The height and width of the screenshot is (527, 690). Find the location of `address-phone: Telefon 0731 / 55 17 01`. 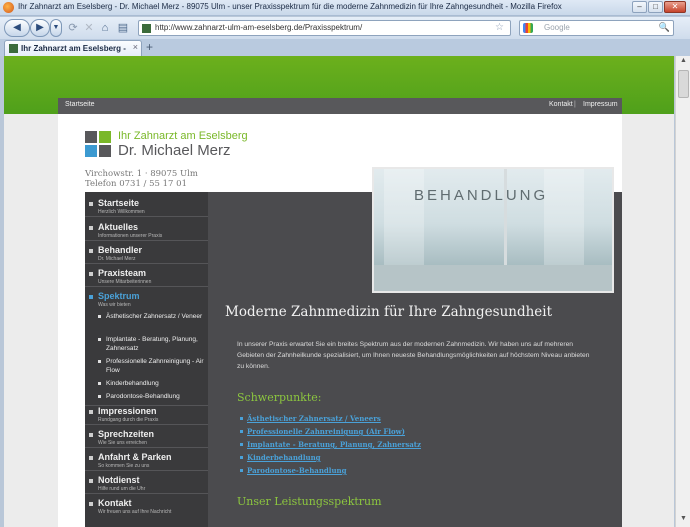

address-phone: Telefon 0731 / 55 17 01 is located at coordinates (136, 184).